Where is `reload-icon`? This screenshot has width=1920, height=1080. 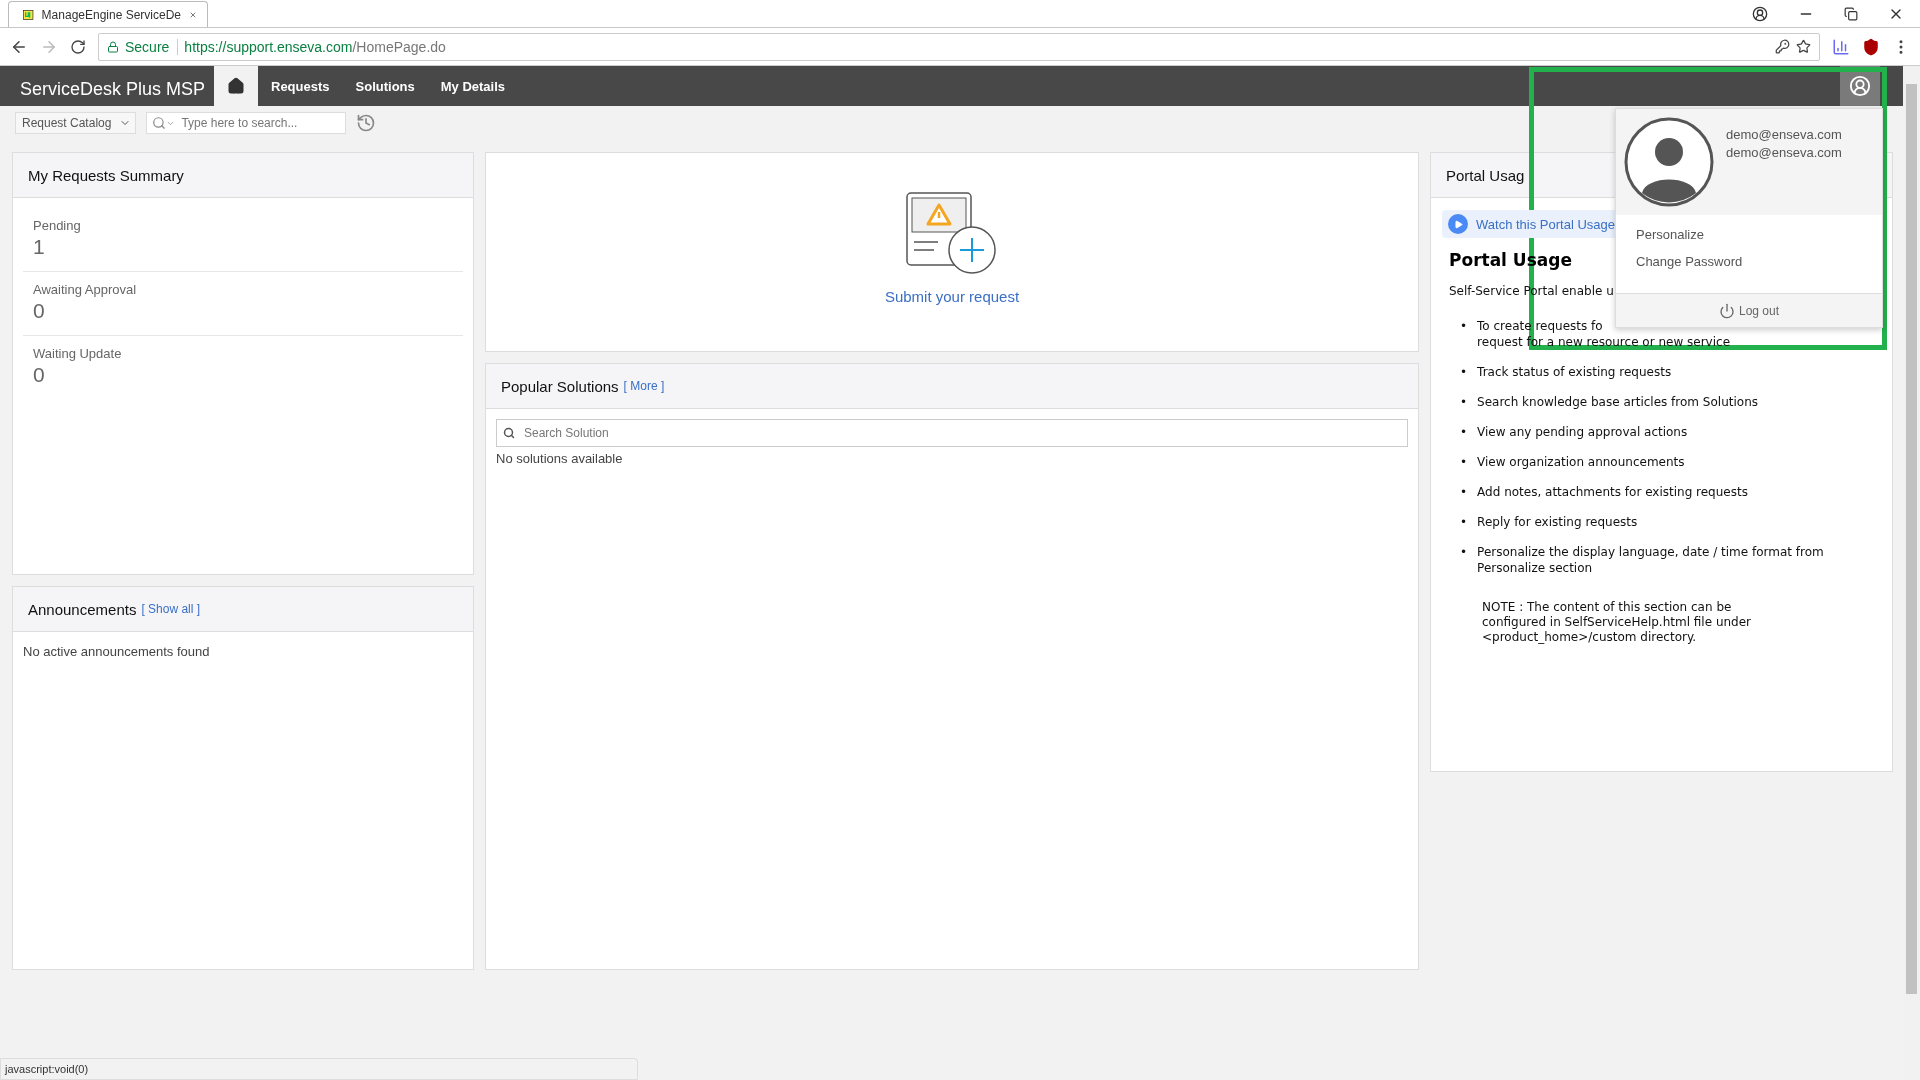 reload-icon is located at coordinates (78, 46).